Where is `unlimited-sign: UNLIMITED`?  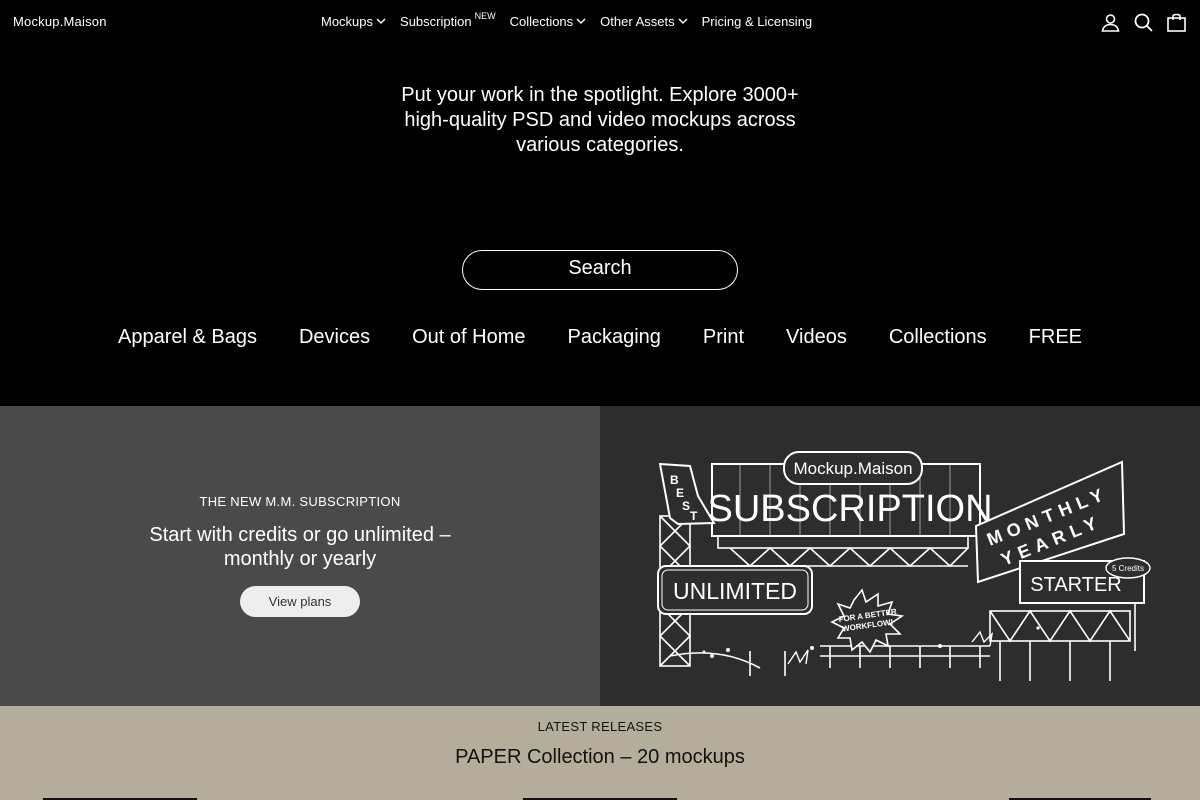
unlimited-sign: UNLIMITED is located at coordinates (735, 590).